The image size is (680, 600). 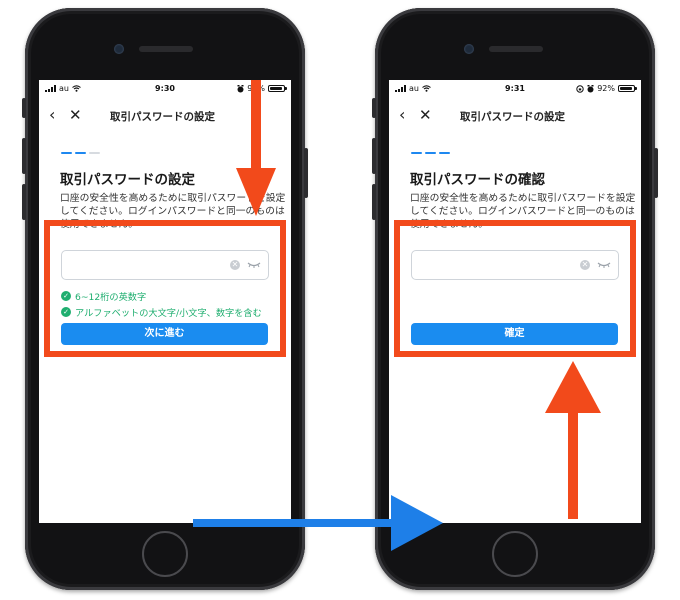 I want to click on blue-right-arrow-icon, so click(x=318, y=523).